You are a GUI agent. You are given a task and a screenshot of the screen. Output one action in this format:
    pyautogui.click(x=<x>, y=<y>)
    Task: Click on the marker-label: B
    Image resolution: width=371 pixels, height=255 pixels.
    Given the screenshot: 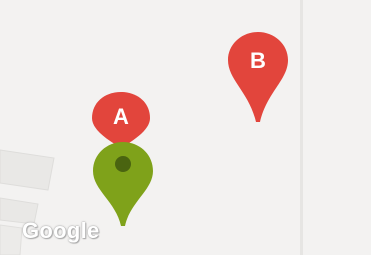 What is the action you would take?
    pyautogui.click(x=258, y=60)
    